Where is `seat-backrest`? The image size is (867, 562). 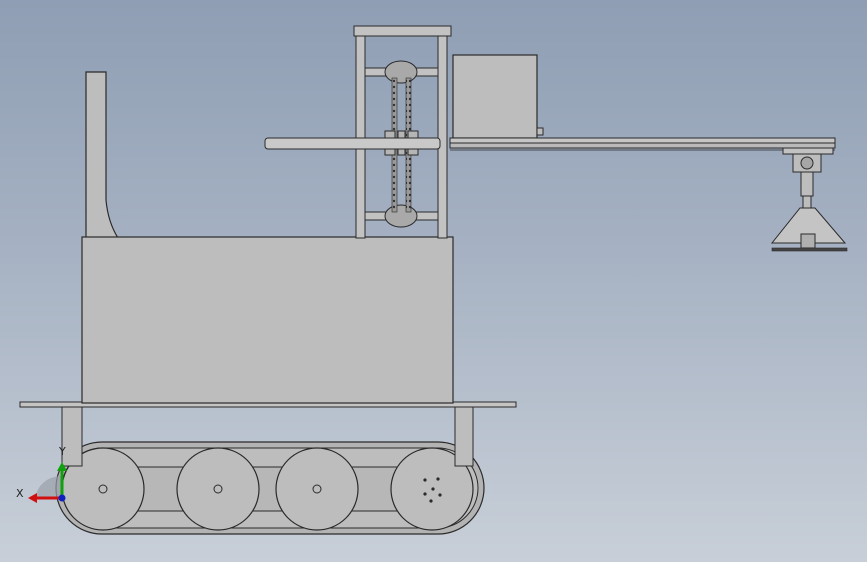
seat-backrest is located at coordinates (102, 155).